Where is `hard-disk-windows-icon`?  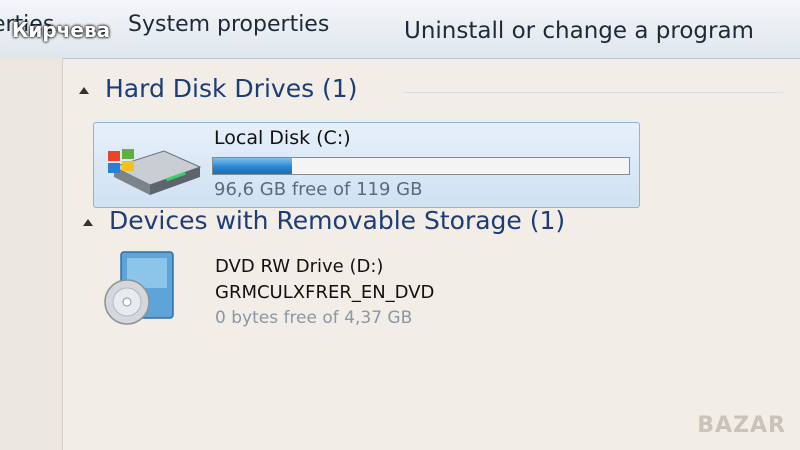
hard-disk-windows-icon is located at coordinates (155, 172).